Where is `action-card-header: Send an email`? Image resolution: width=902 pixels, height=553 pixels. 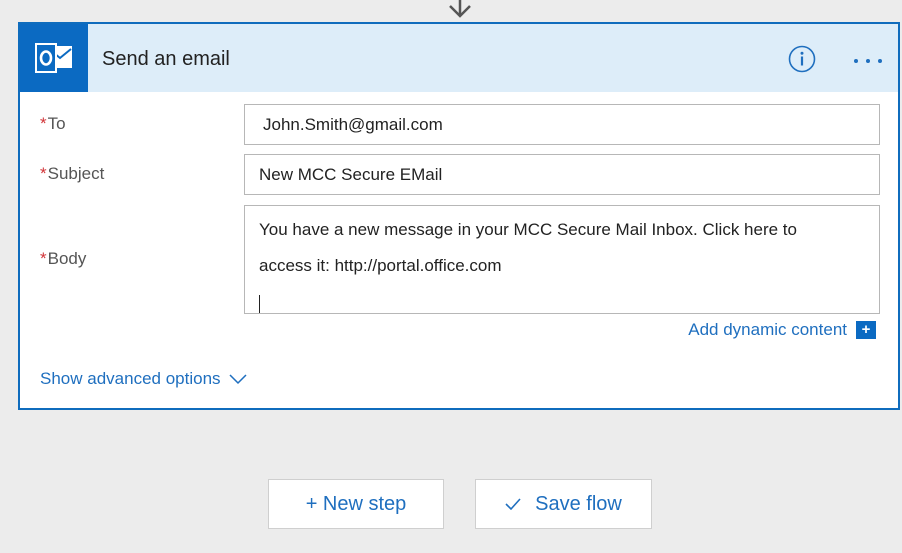
action-card-header: Send an email is located at coordinates (459, 58).